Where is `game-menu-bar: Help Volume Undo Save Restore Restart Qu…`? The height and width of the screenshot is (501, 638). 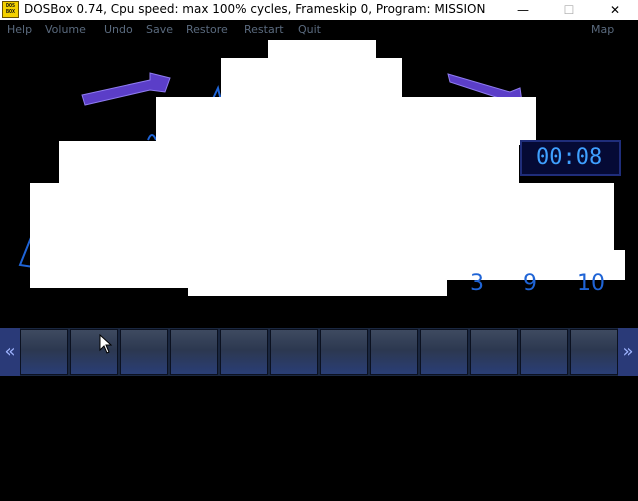 game-menu-bar: Help Volume Undo Save Restore Restart Qu… is located at coordinates (319, 30).